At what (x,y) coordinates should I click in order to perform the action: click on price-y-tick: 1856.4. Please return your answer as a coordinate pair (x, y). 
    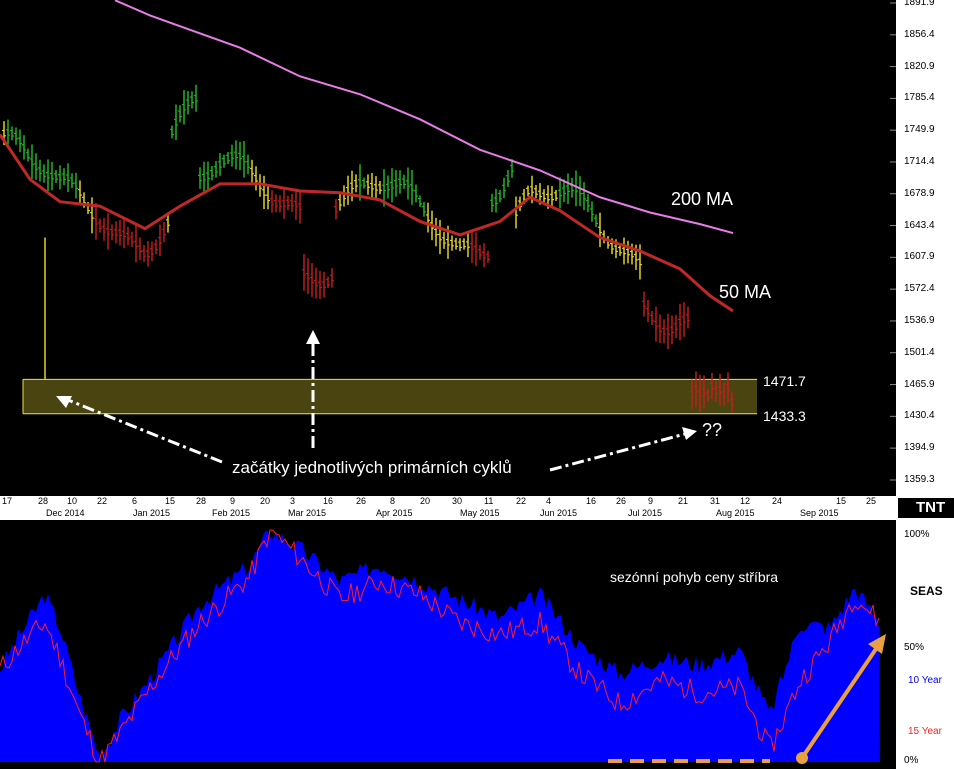
    Looking at the image, I should click on (919, 34).